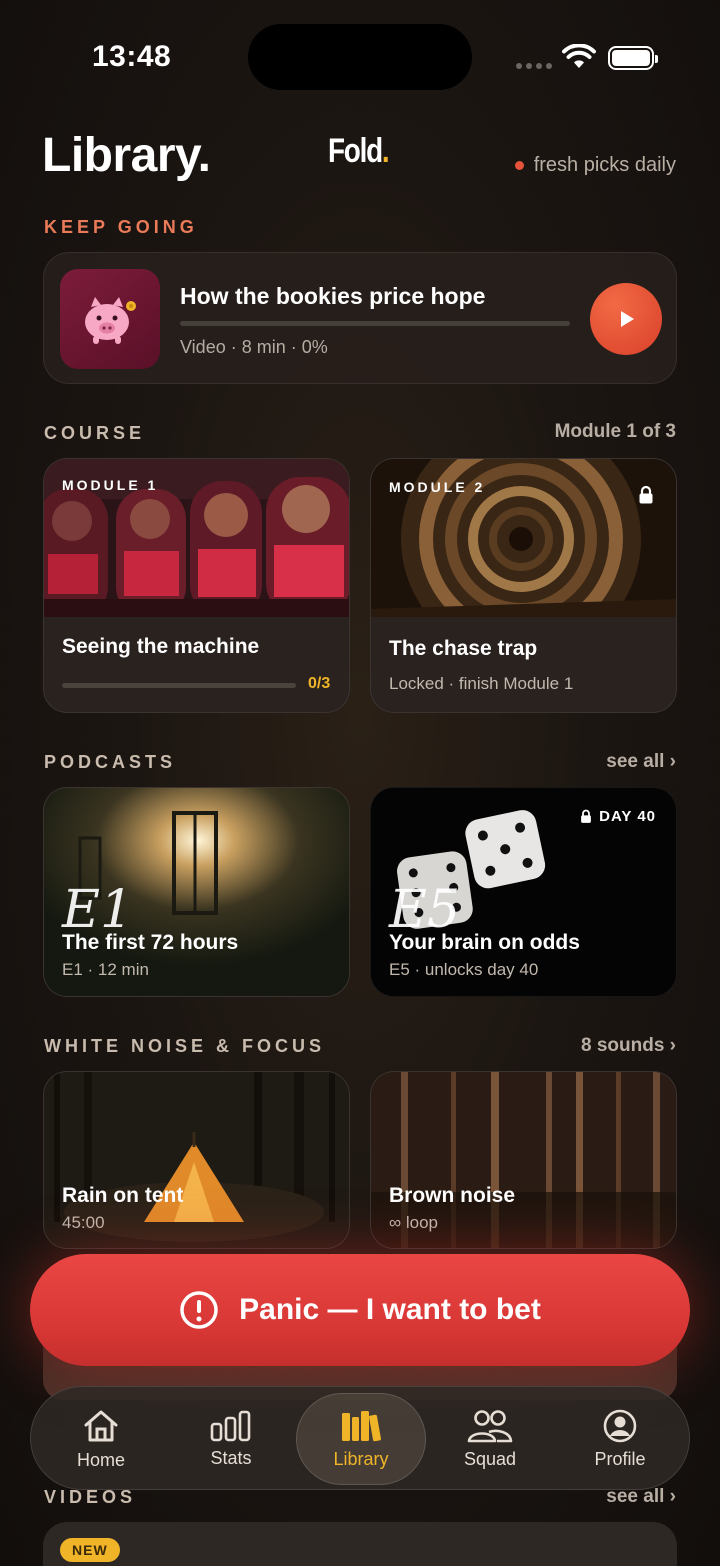  I want to click on continue-title: How the bookies price hope, so click(333, 296).